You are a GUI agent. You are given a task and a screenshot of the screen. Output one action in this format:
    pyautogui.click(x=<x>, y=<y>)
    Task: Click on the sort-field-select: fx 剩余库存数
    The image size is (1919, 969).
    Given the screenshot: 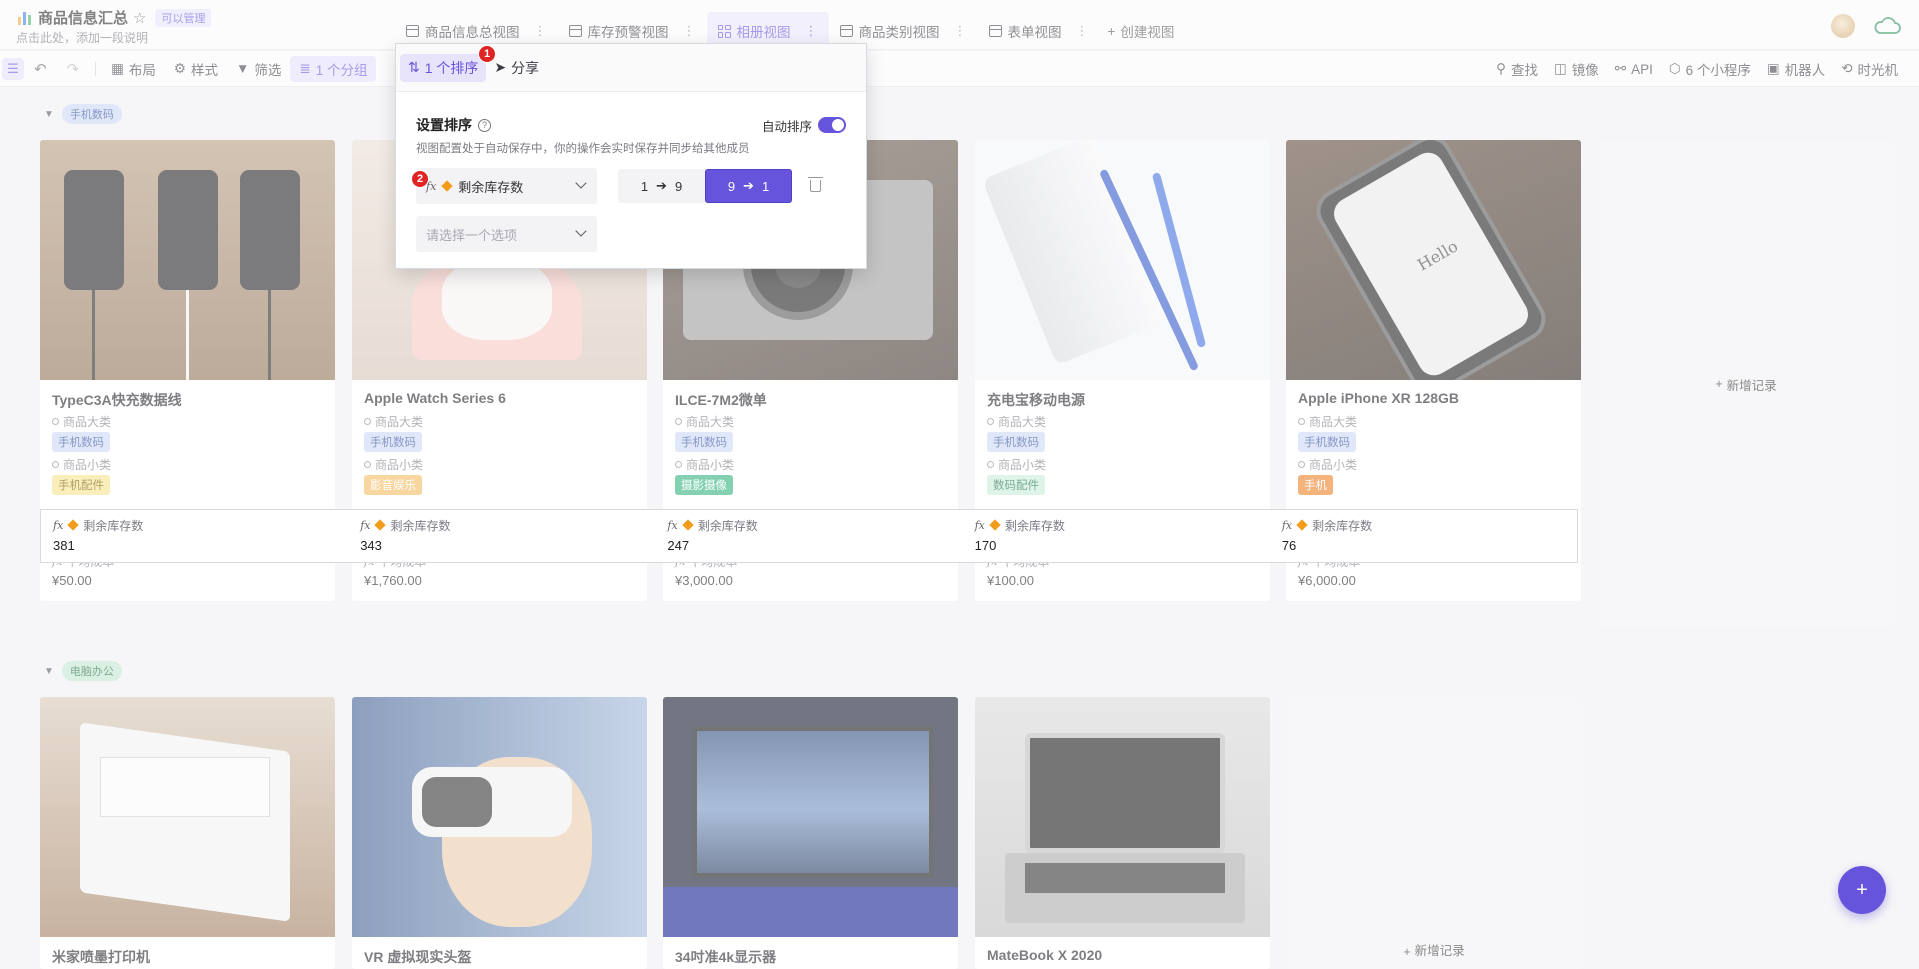 What is the action you would take?
    pyautogui.click(x=506, y=186)
    